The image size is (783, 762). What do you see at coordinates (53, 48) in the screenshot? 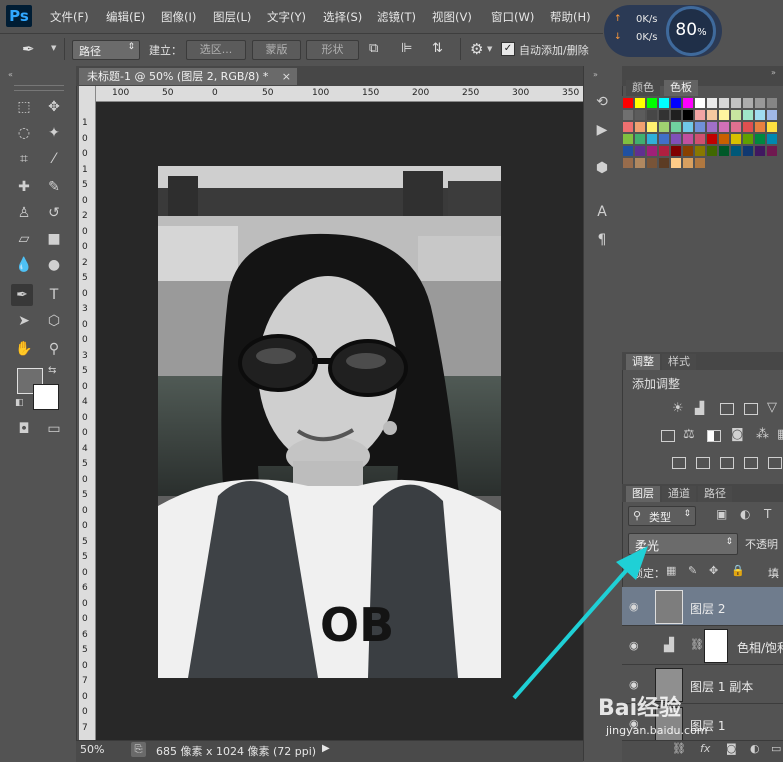
I see `chevron-down-icon: ▼` at bounding box center [53, 48].